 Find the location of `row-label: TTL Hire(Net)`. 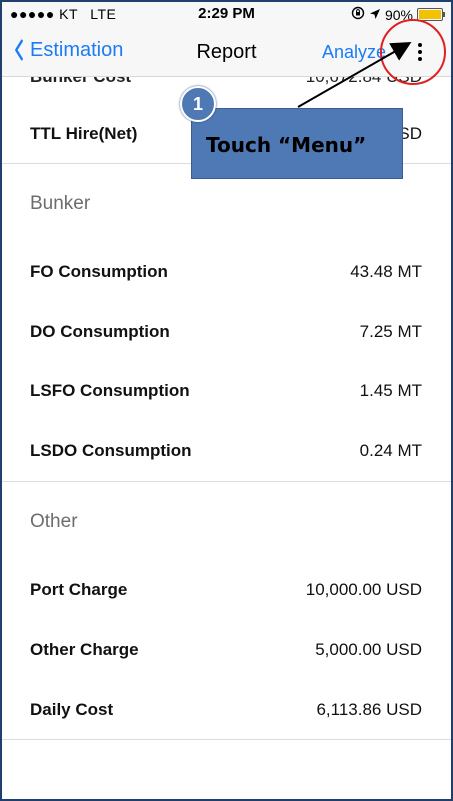

row-label: TTL Hire(Net) is located at coordinates (84, 133).